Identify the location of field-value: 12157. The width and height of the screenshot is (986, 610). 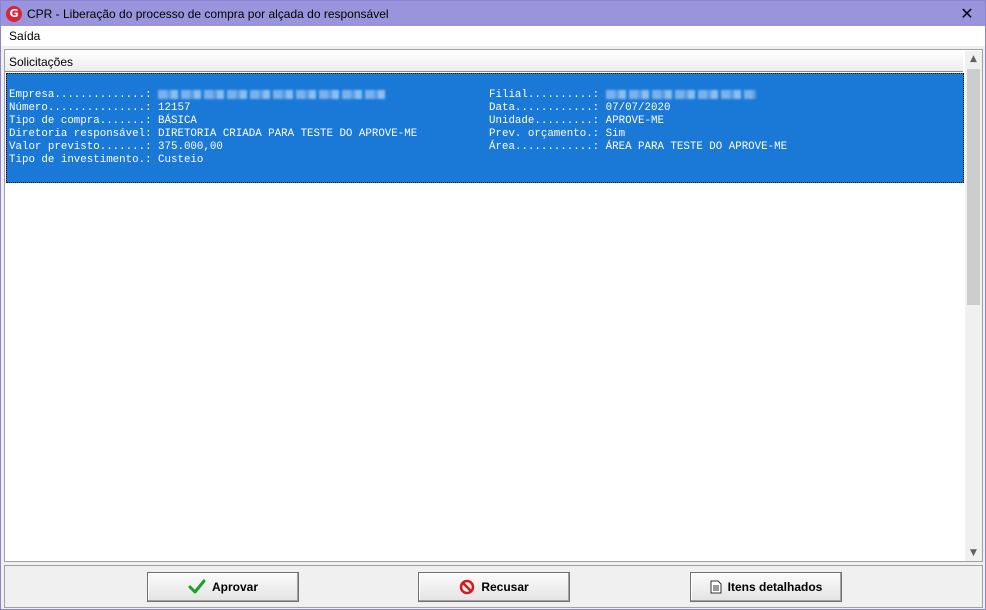
(174, 108).